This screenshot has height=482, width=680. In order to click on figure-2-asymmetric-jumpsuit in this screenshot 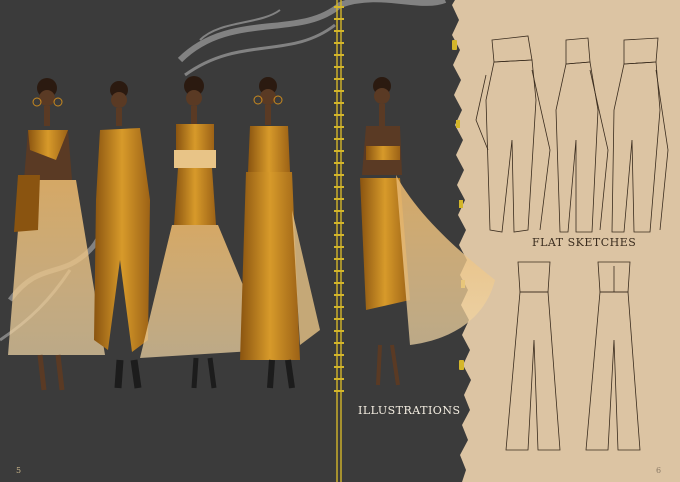, I will do `click(122, 235)`.